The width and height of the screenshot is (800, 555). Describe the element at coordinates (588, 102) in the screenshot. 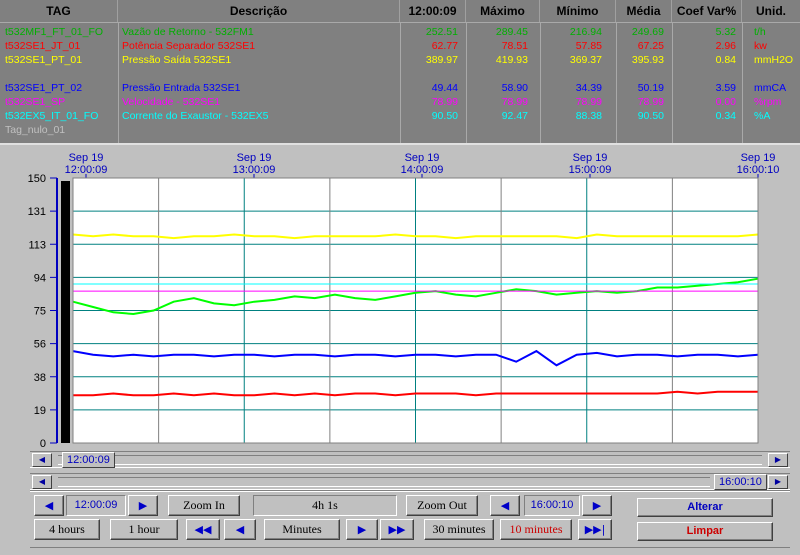

I see `cell-min: 78.99` at that location.